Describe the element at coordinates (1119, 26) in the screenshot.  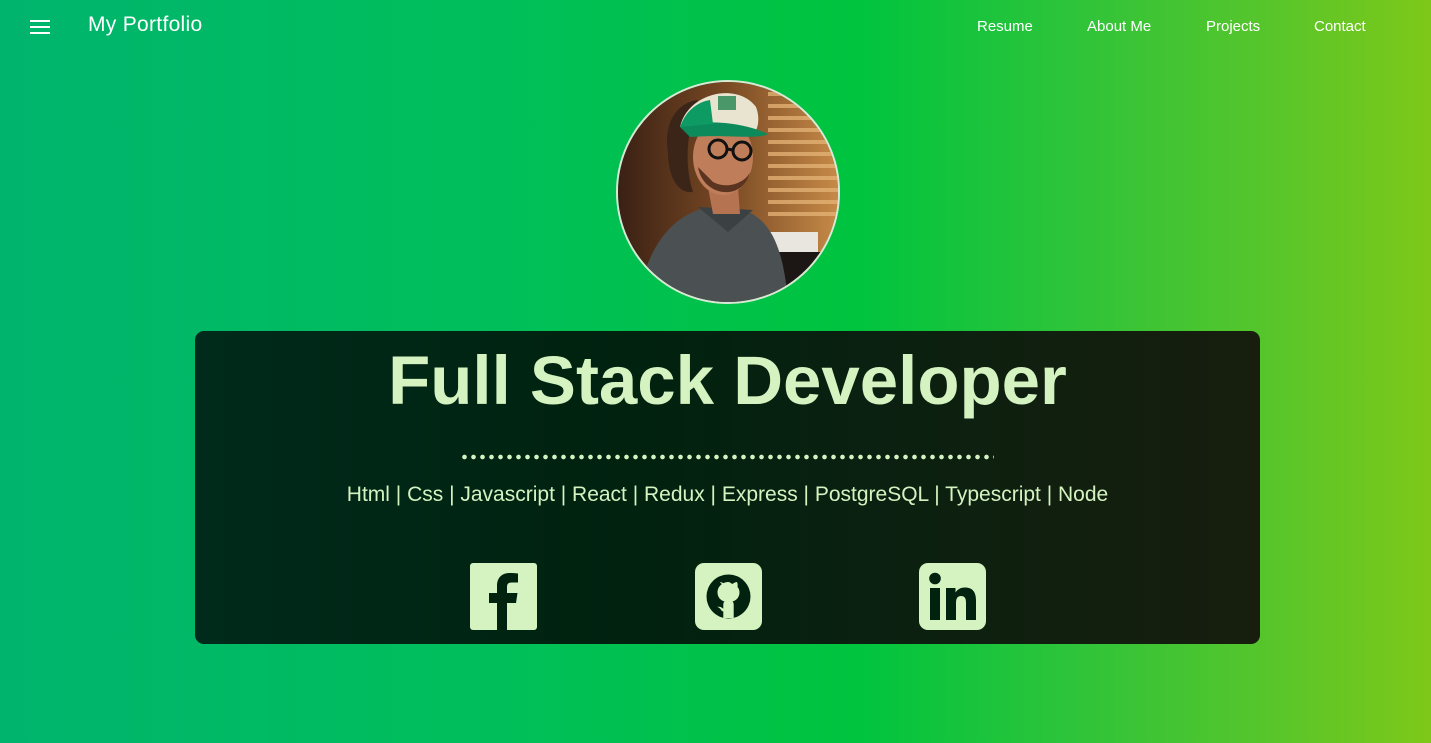
I see `nav-link-about-me: About Me` at that location.